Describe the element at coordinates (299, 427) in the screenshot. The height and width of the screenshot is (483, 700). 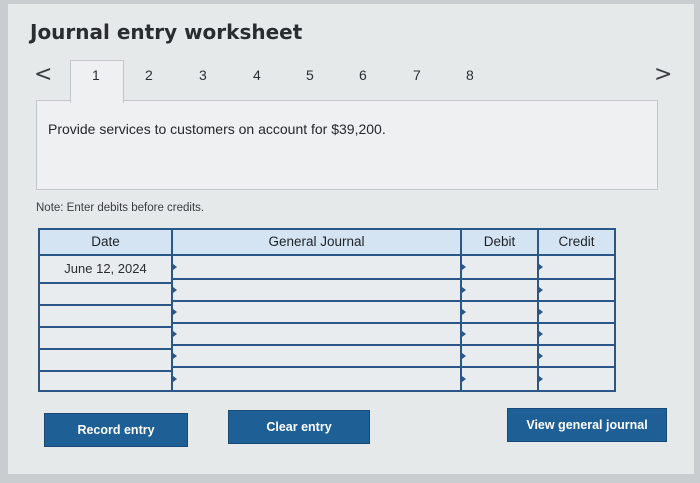
I see `clear-entry-button: Clear entry` at that location.